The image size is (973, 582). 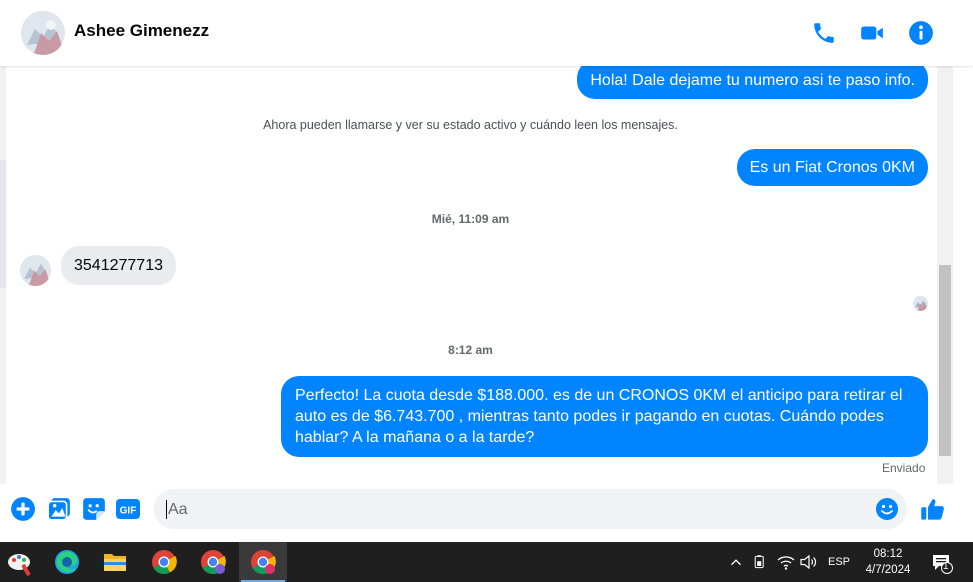 What do you see at coordinates (43, 33) in the screenshot?
I see `contact-avatar` at bounding box center [43, 33].